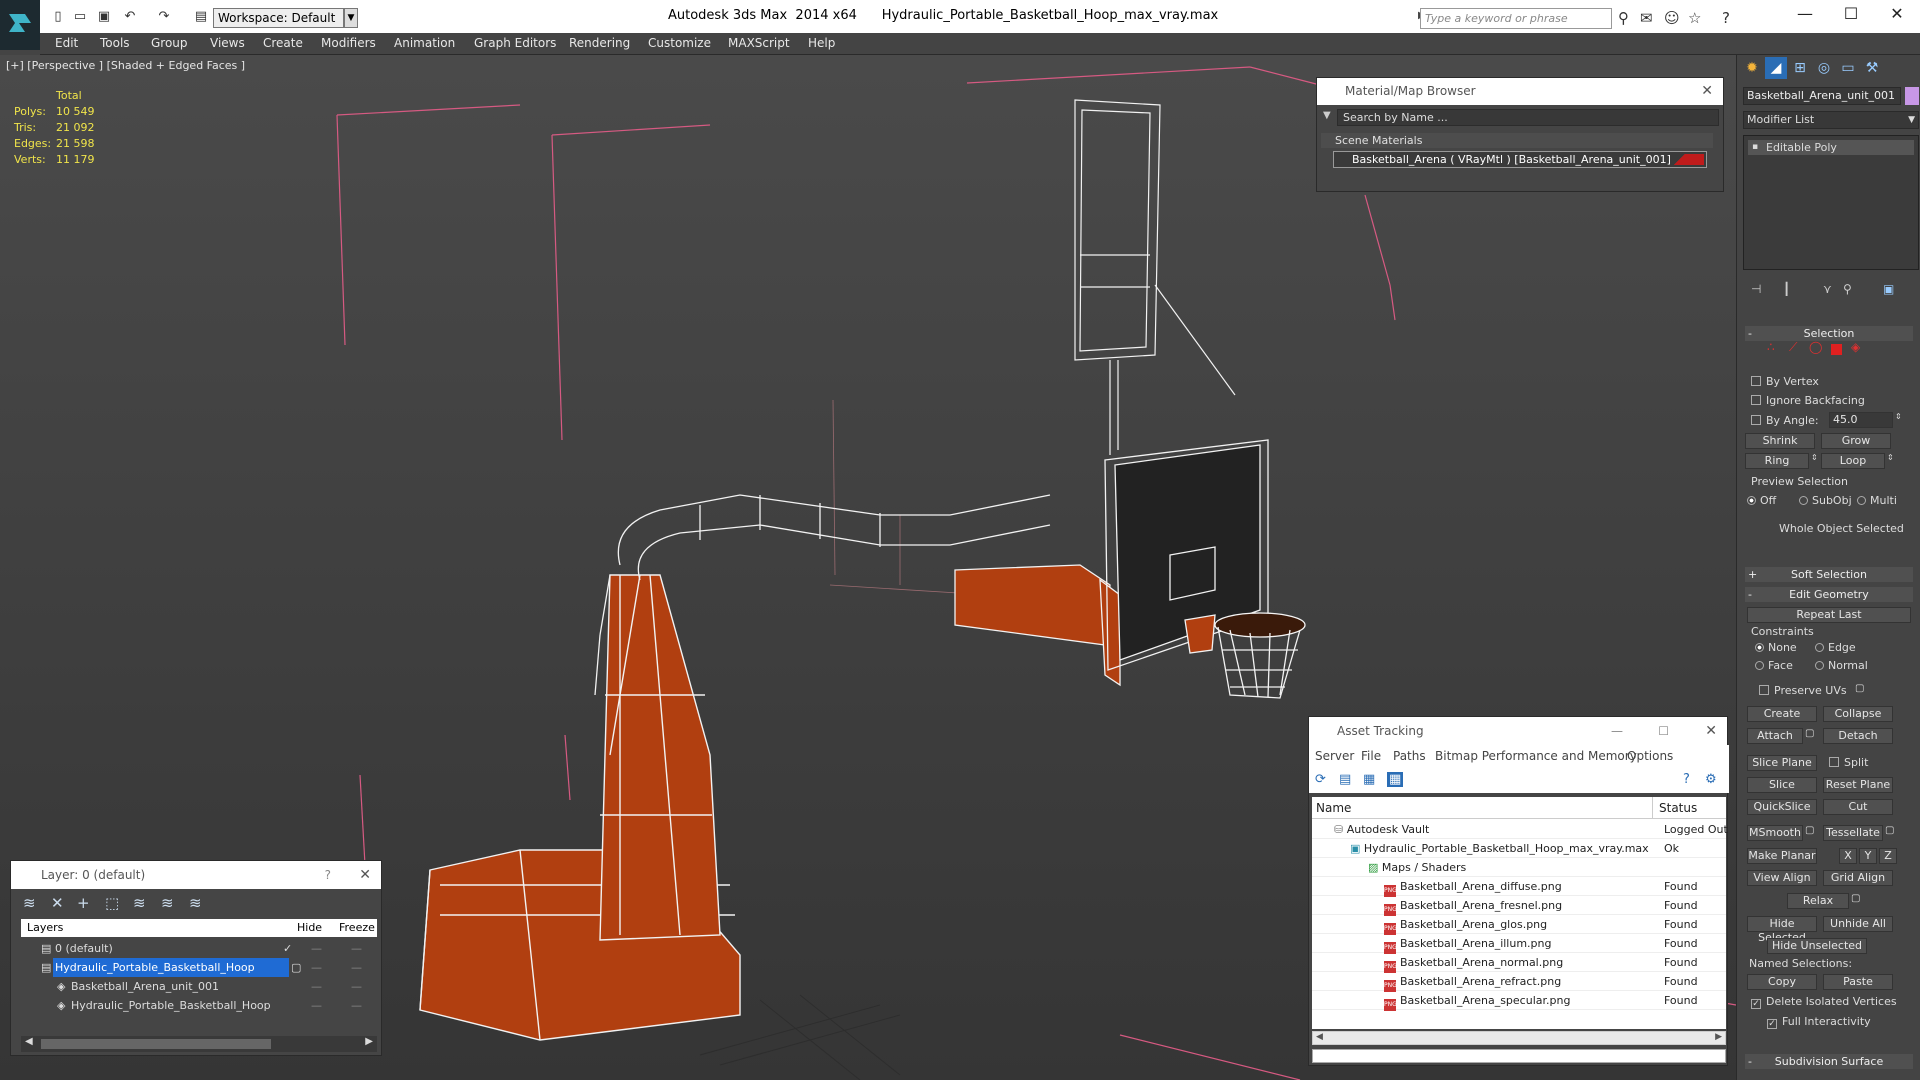 This screenshot has width=1920, height=1080. I want to click on menu-views: Views, so click(227, 43).